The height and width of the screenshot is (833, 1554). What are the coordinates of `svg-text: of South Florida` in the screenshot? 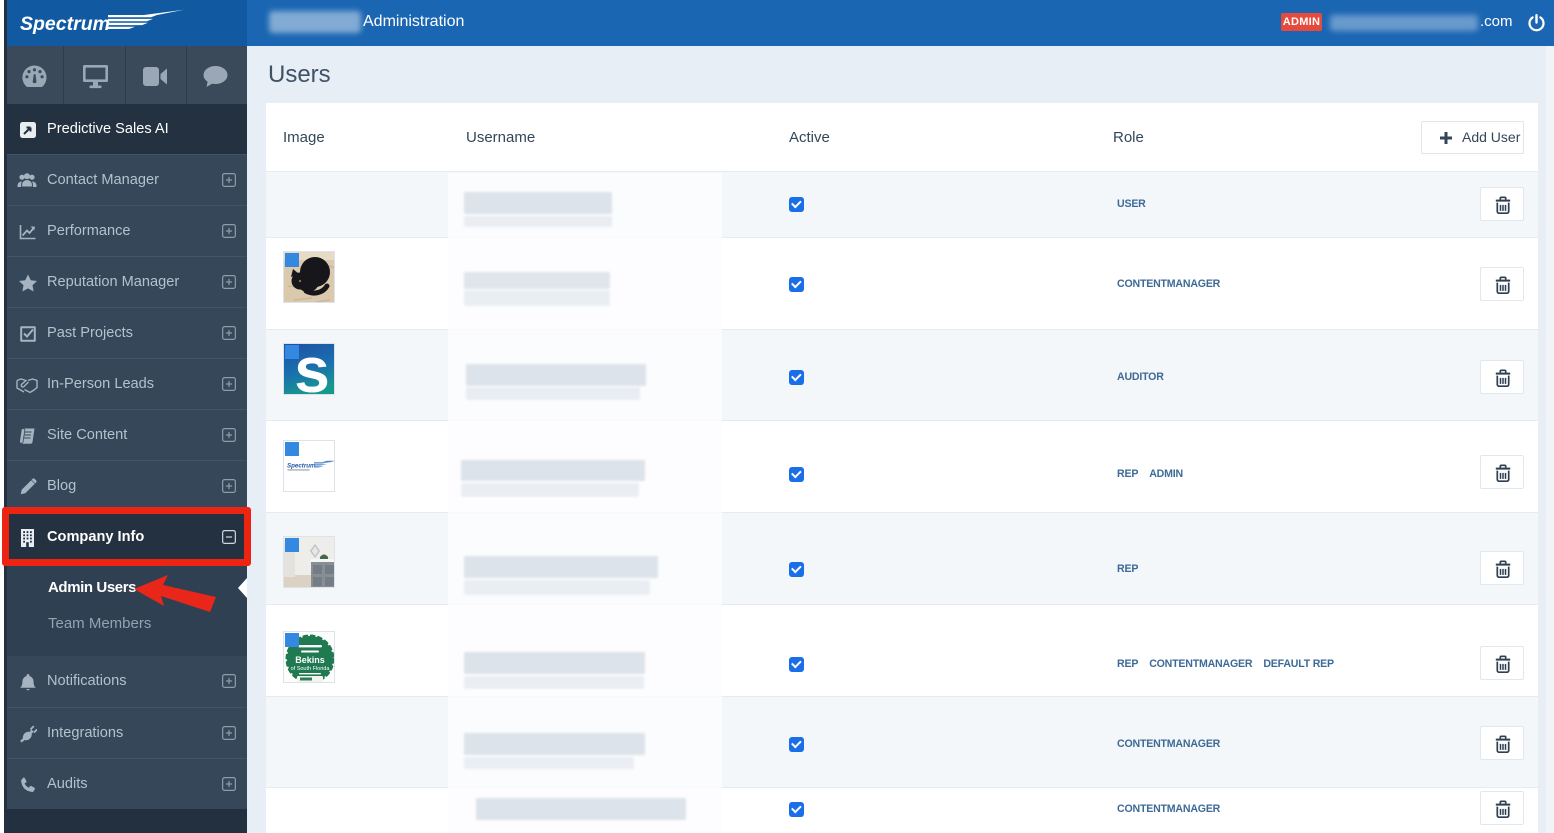 It's located at (311, 669).